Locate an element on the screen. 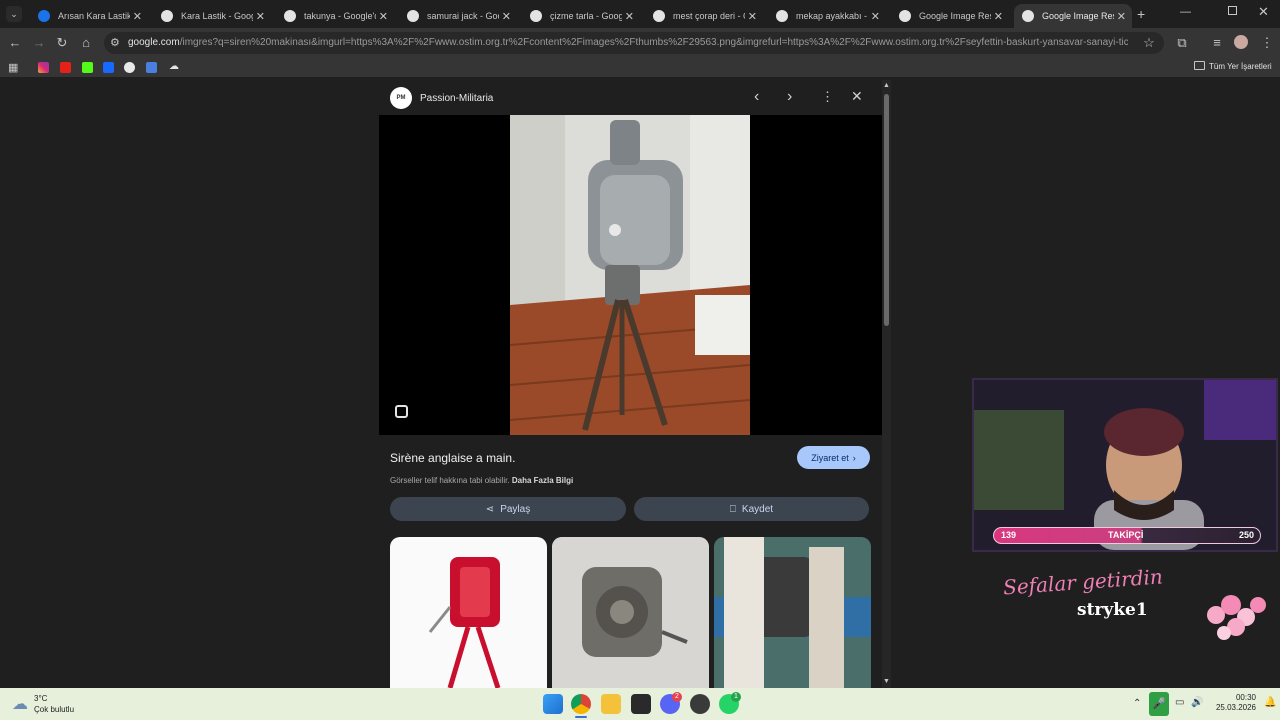 The width and height of the screenshot is (1280, 720). bookmark-star-icon: ☆ is located at coordinates (1149, 43).